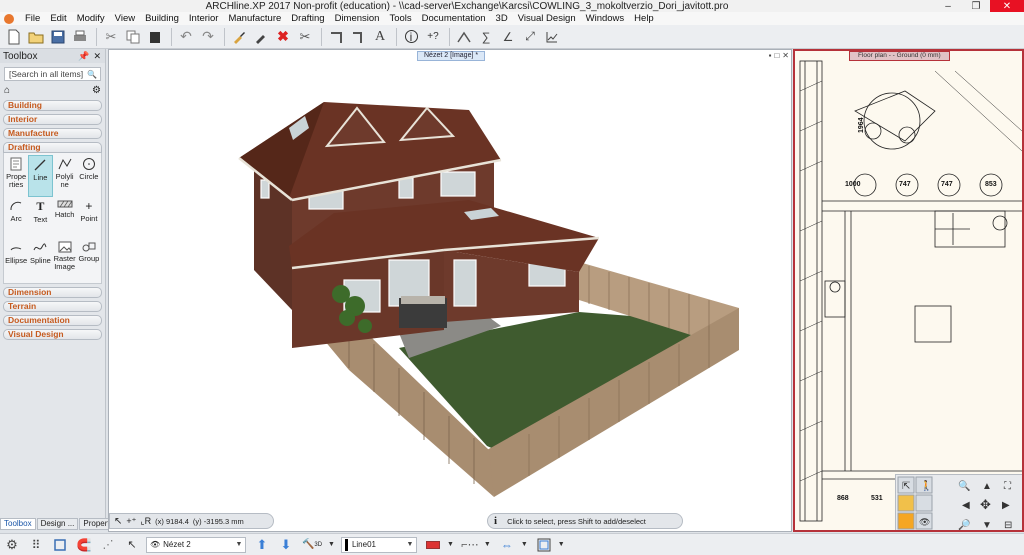 The width and height of the screenshot is (1024, 555). I want to click on menu-dimension: Dimension, so click(357, 18).